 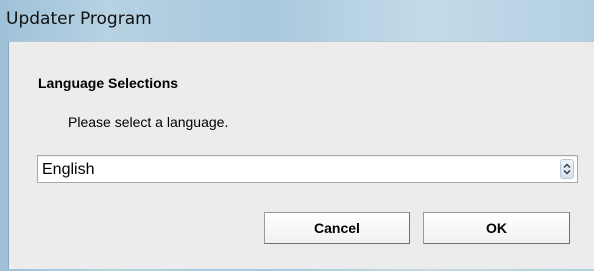 What do you see at coordinates (337, 228) in the screenshot?
I see `cancel-button: Cancel` at bounding box center [337, 228].